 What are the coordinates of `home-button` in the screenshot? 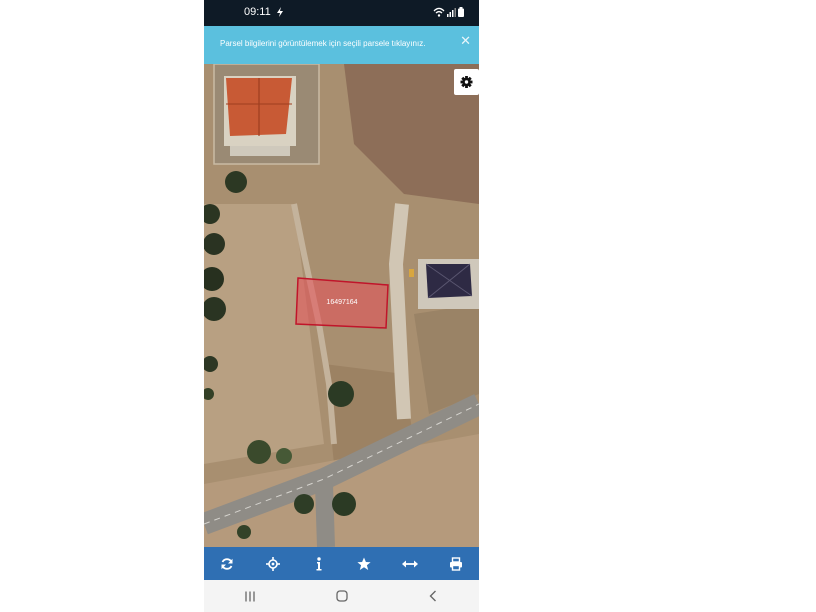 It's located at (342, 596).